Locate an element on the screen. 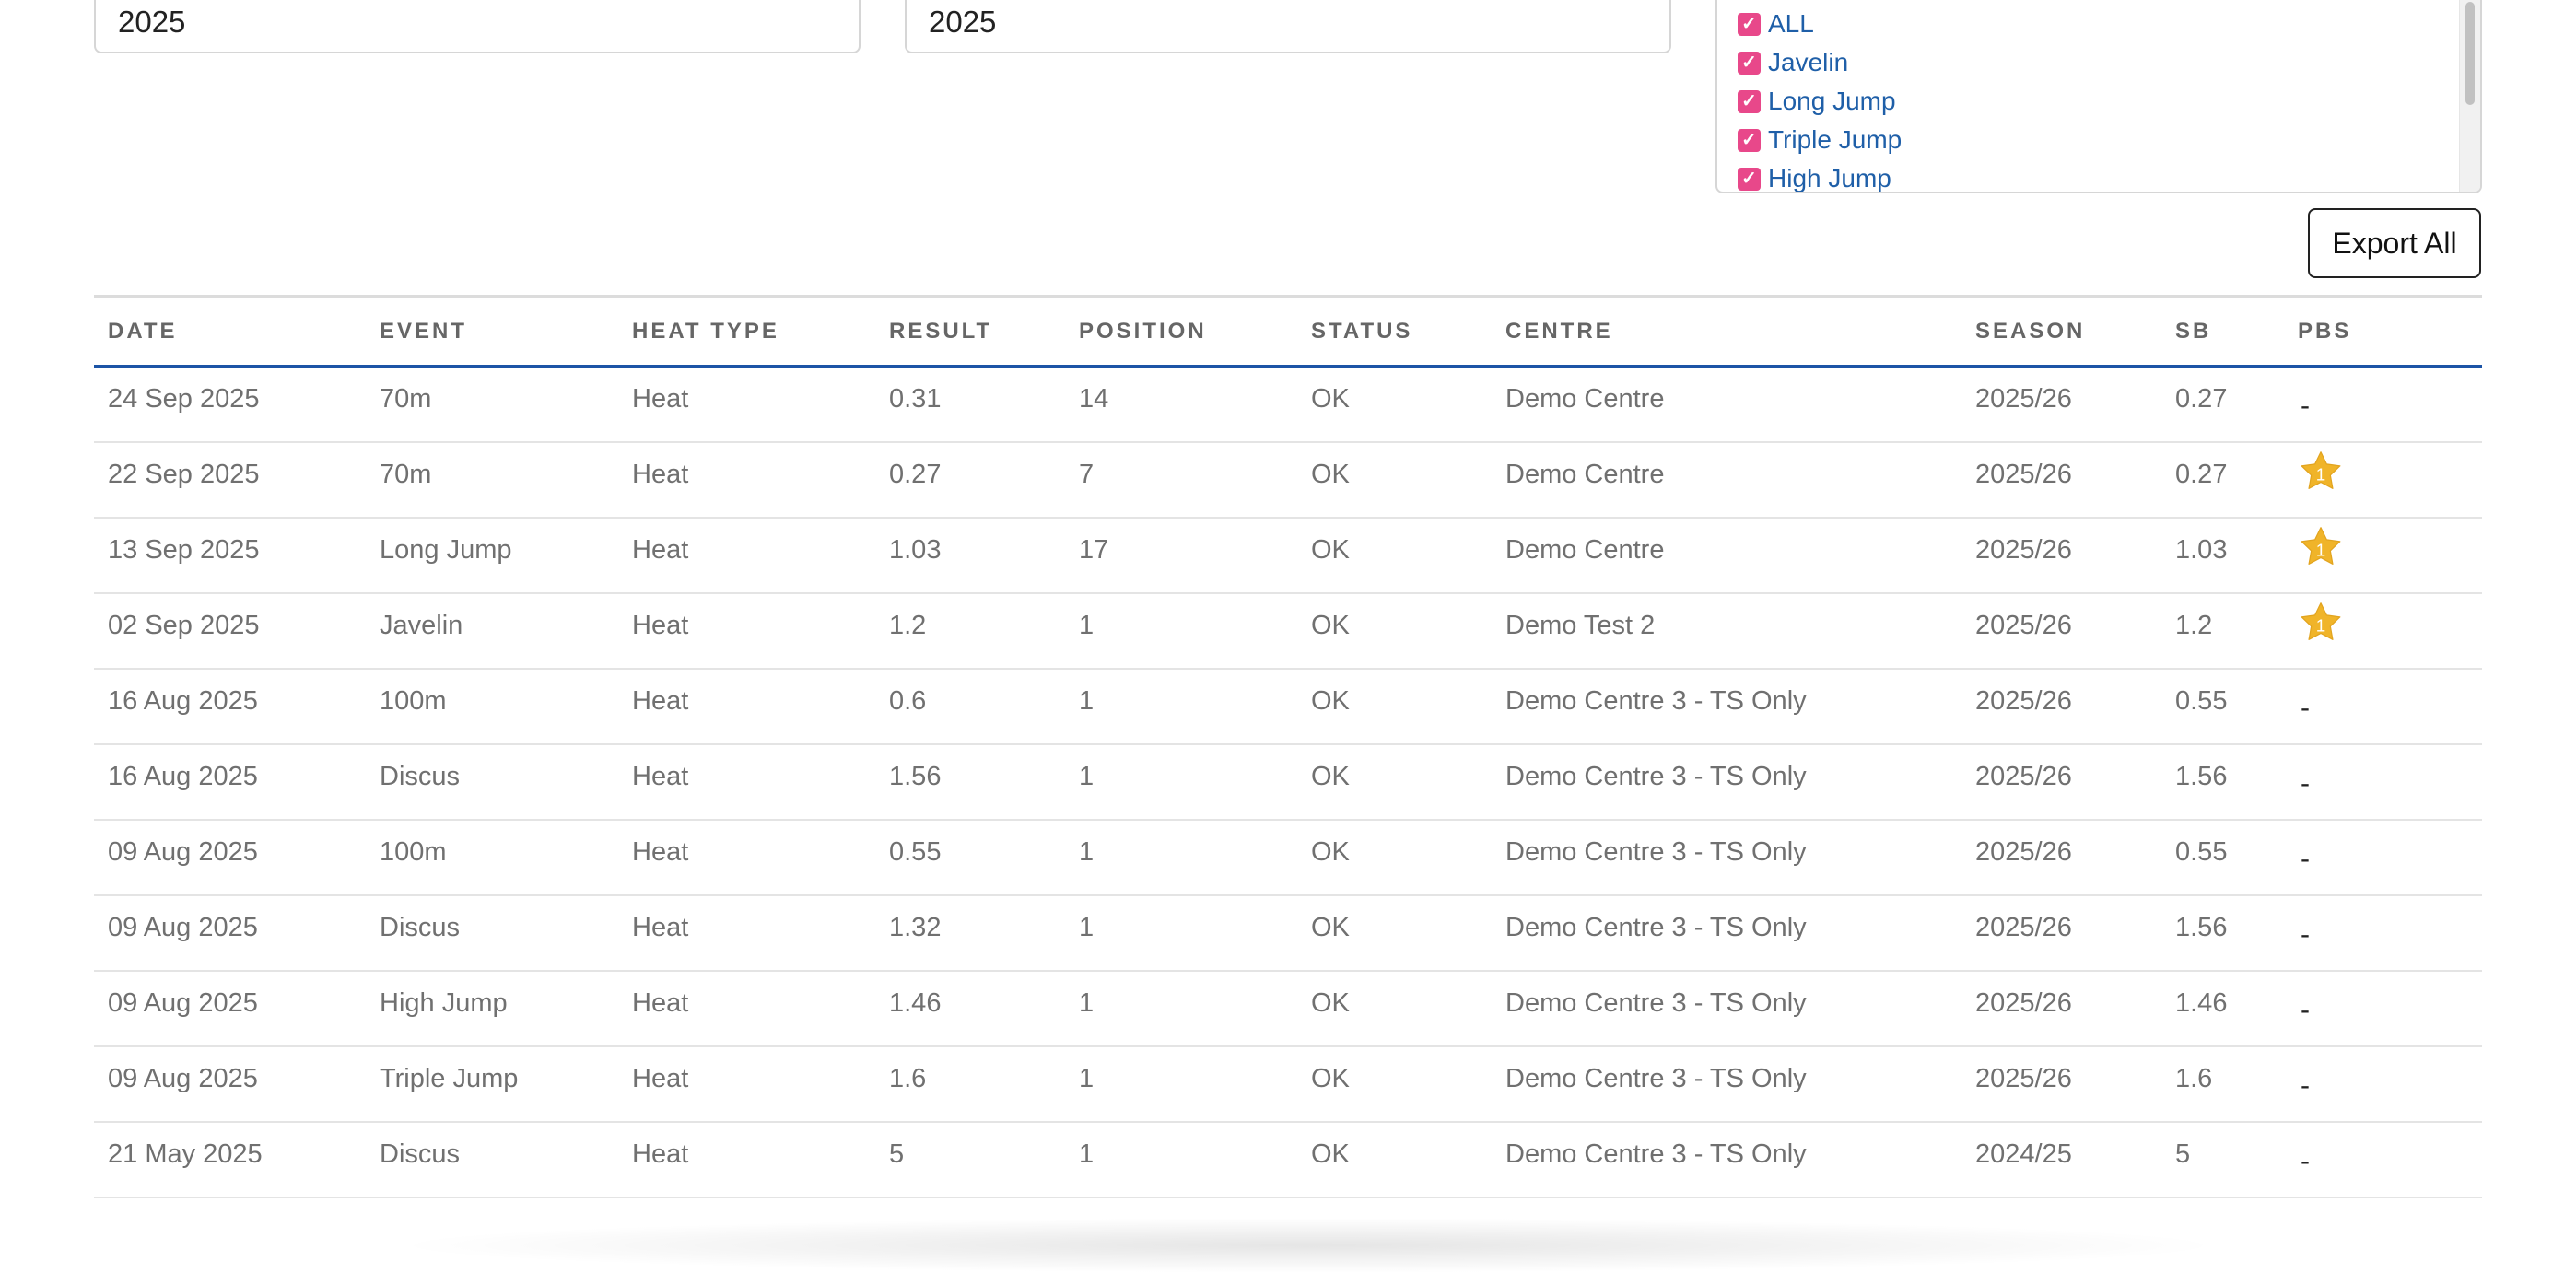  cell-date: 16 Aug 2025 is located at coordinates (230, 706).